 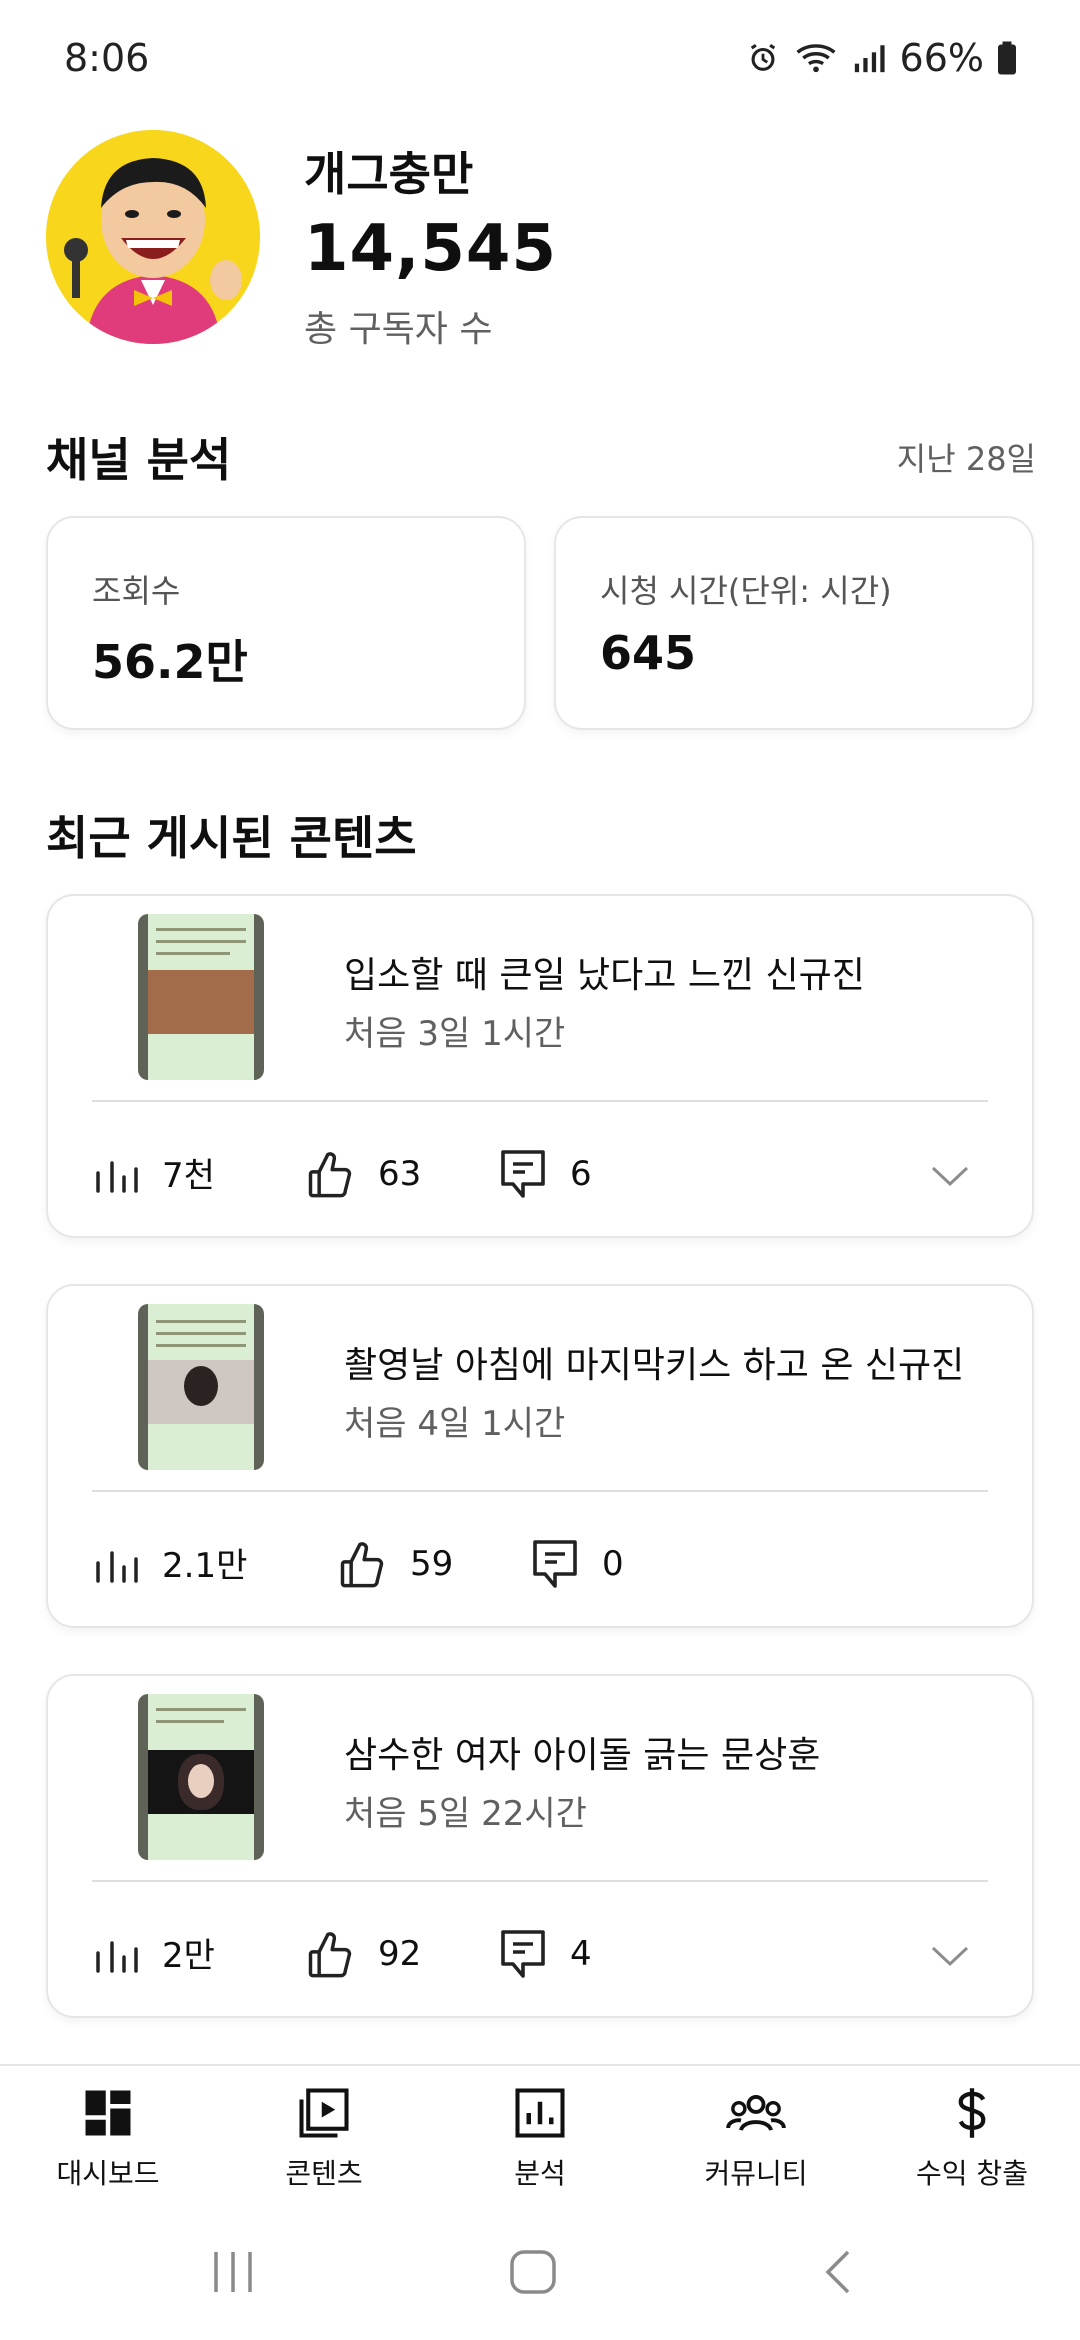 What do you see at coordinates (107, 58) in the screenshot?
I see `status-time: 8:06` at bounding box center [107, 58].